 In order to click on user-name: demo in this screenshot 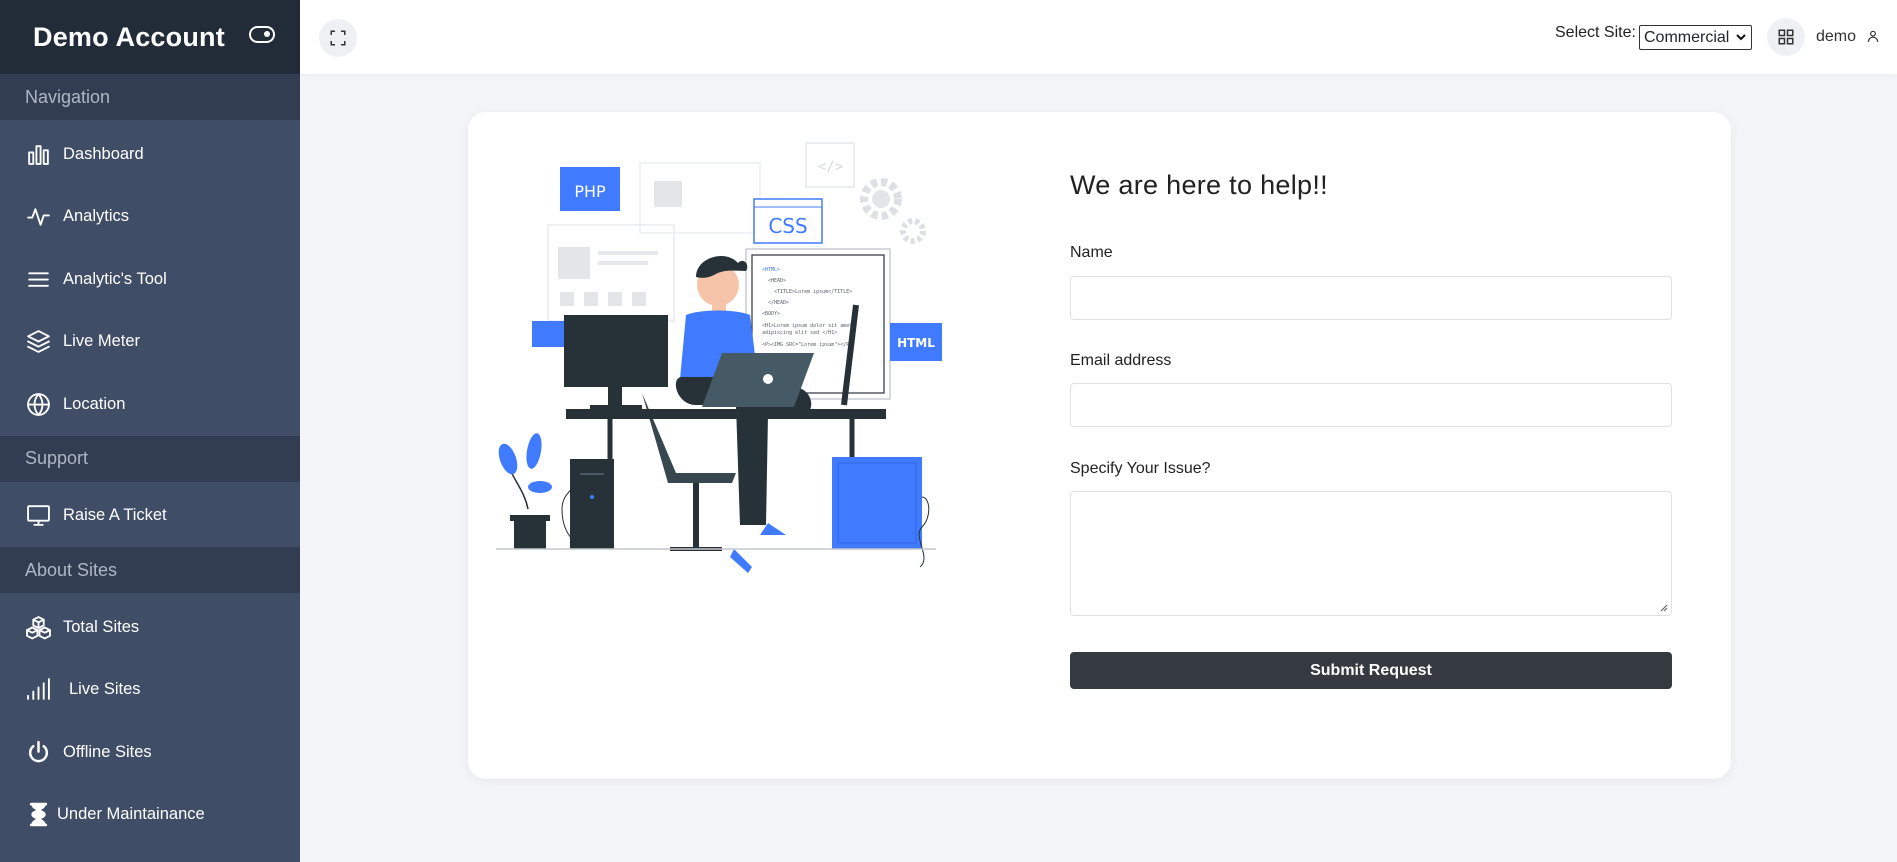, I will do `click(1836, 37)`.